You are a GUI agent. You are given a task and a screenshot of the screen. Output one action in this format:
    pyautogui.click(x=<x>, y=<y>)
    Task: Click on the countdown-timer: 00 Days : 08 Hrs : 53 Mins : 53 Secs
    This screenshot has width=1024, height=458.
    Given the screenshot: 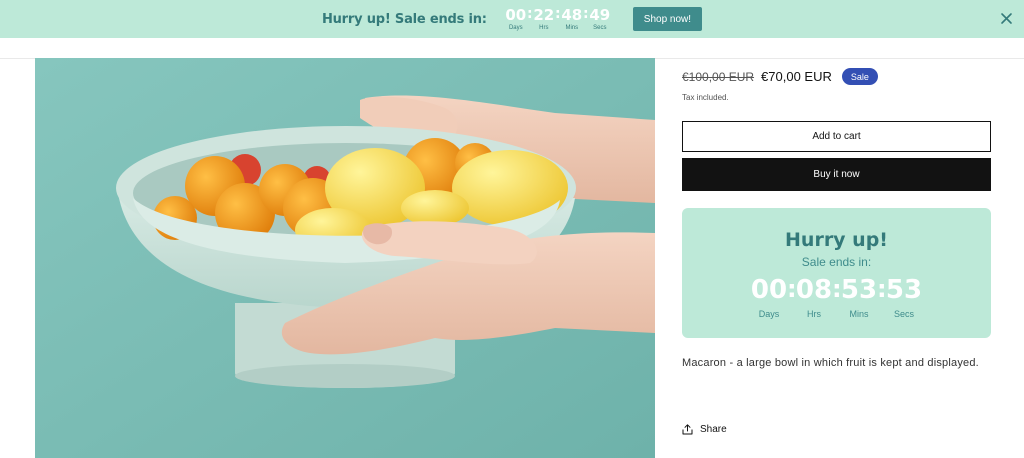 What is the action you would take?
    pyautogui.click(x=836, y=296)
    